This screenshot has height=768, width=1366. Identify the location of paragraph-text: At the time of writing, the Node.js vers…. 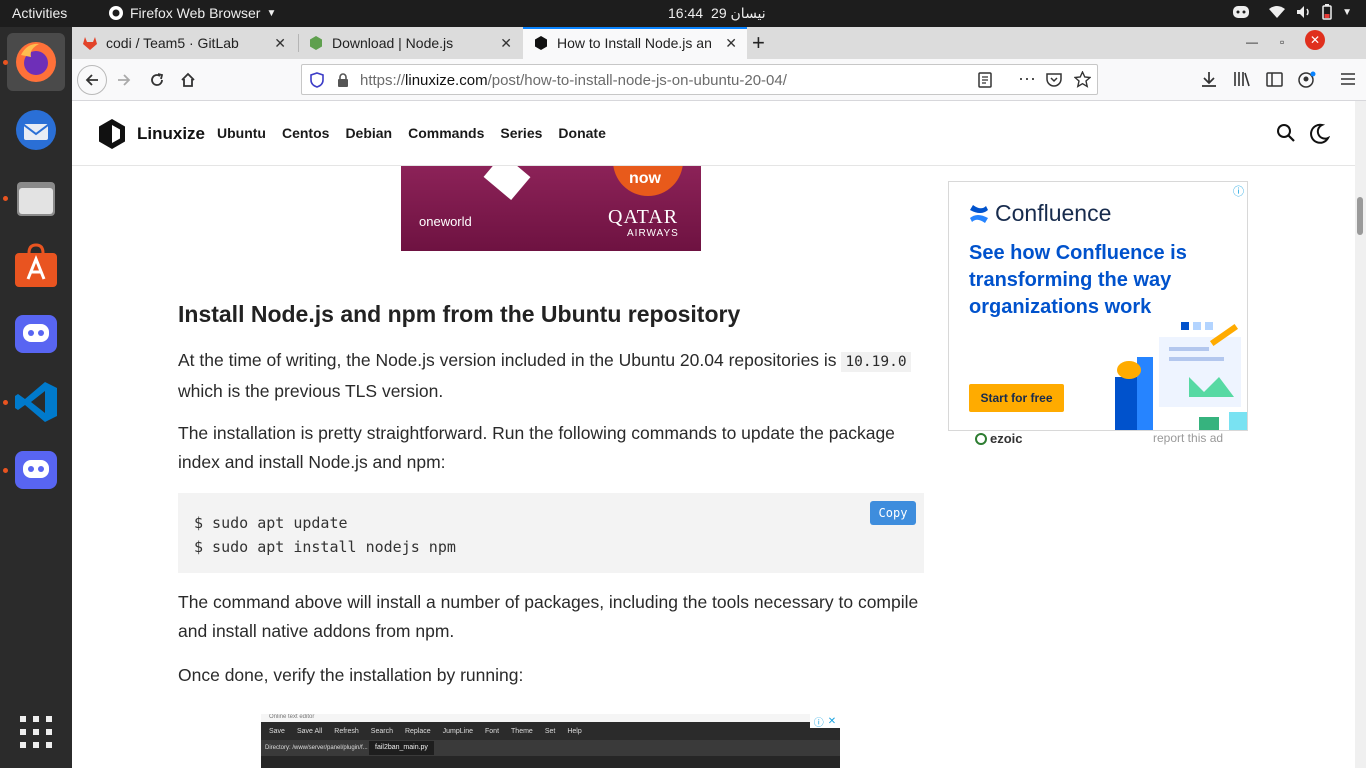
(507, 360).